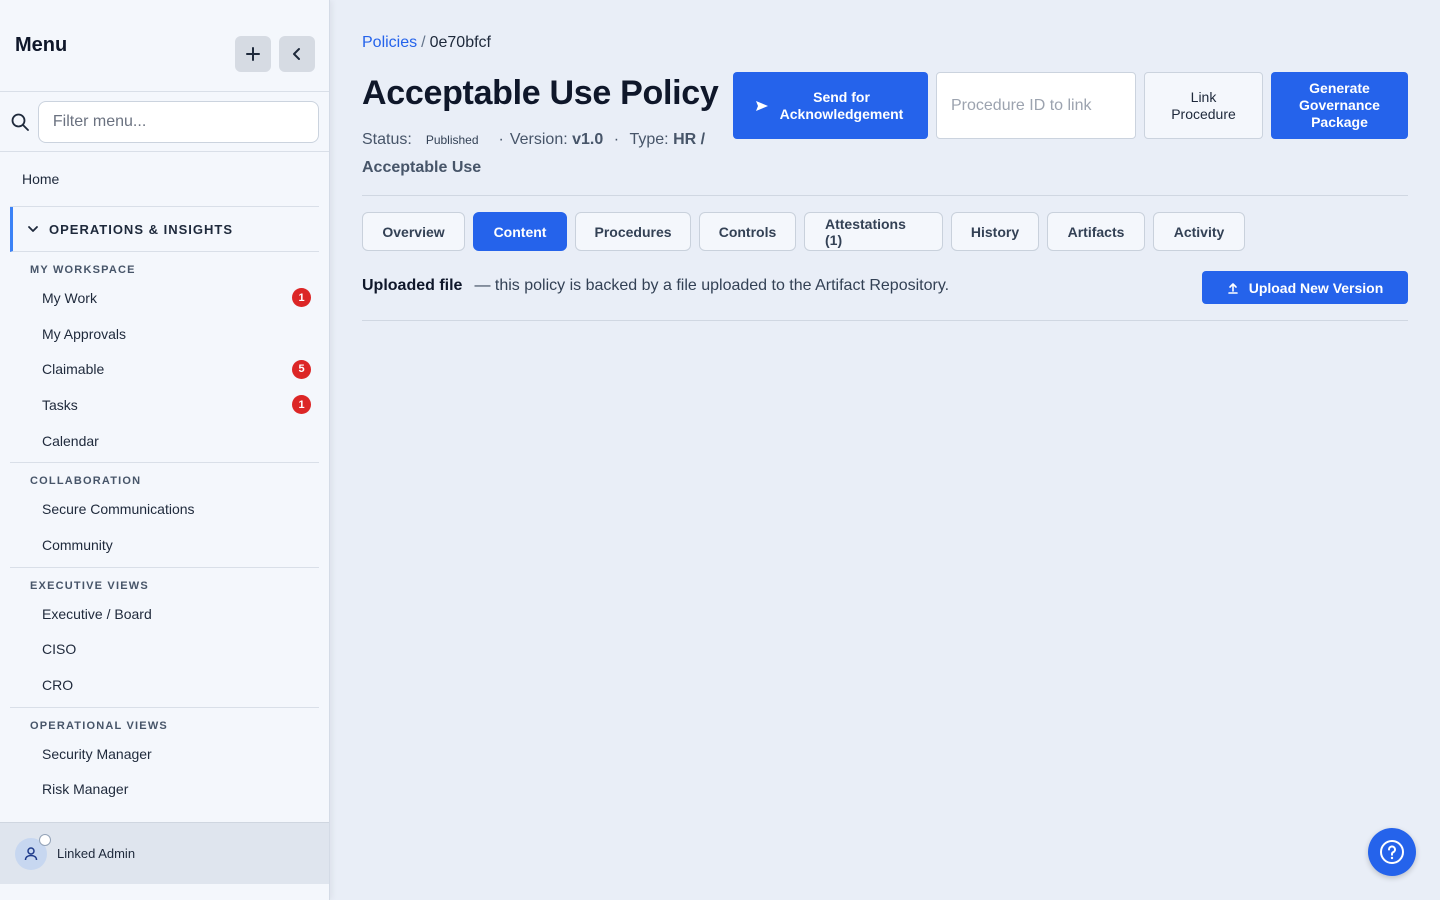 The height and width of the screenshot is (900, 1440). Describe the element at coordinates (412, 285) in the screenshot. I see `uploaded-file-label: Uploaded file` at that location.